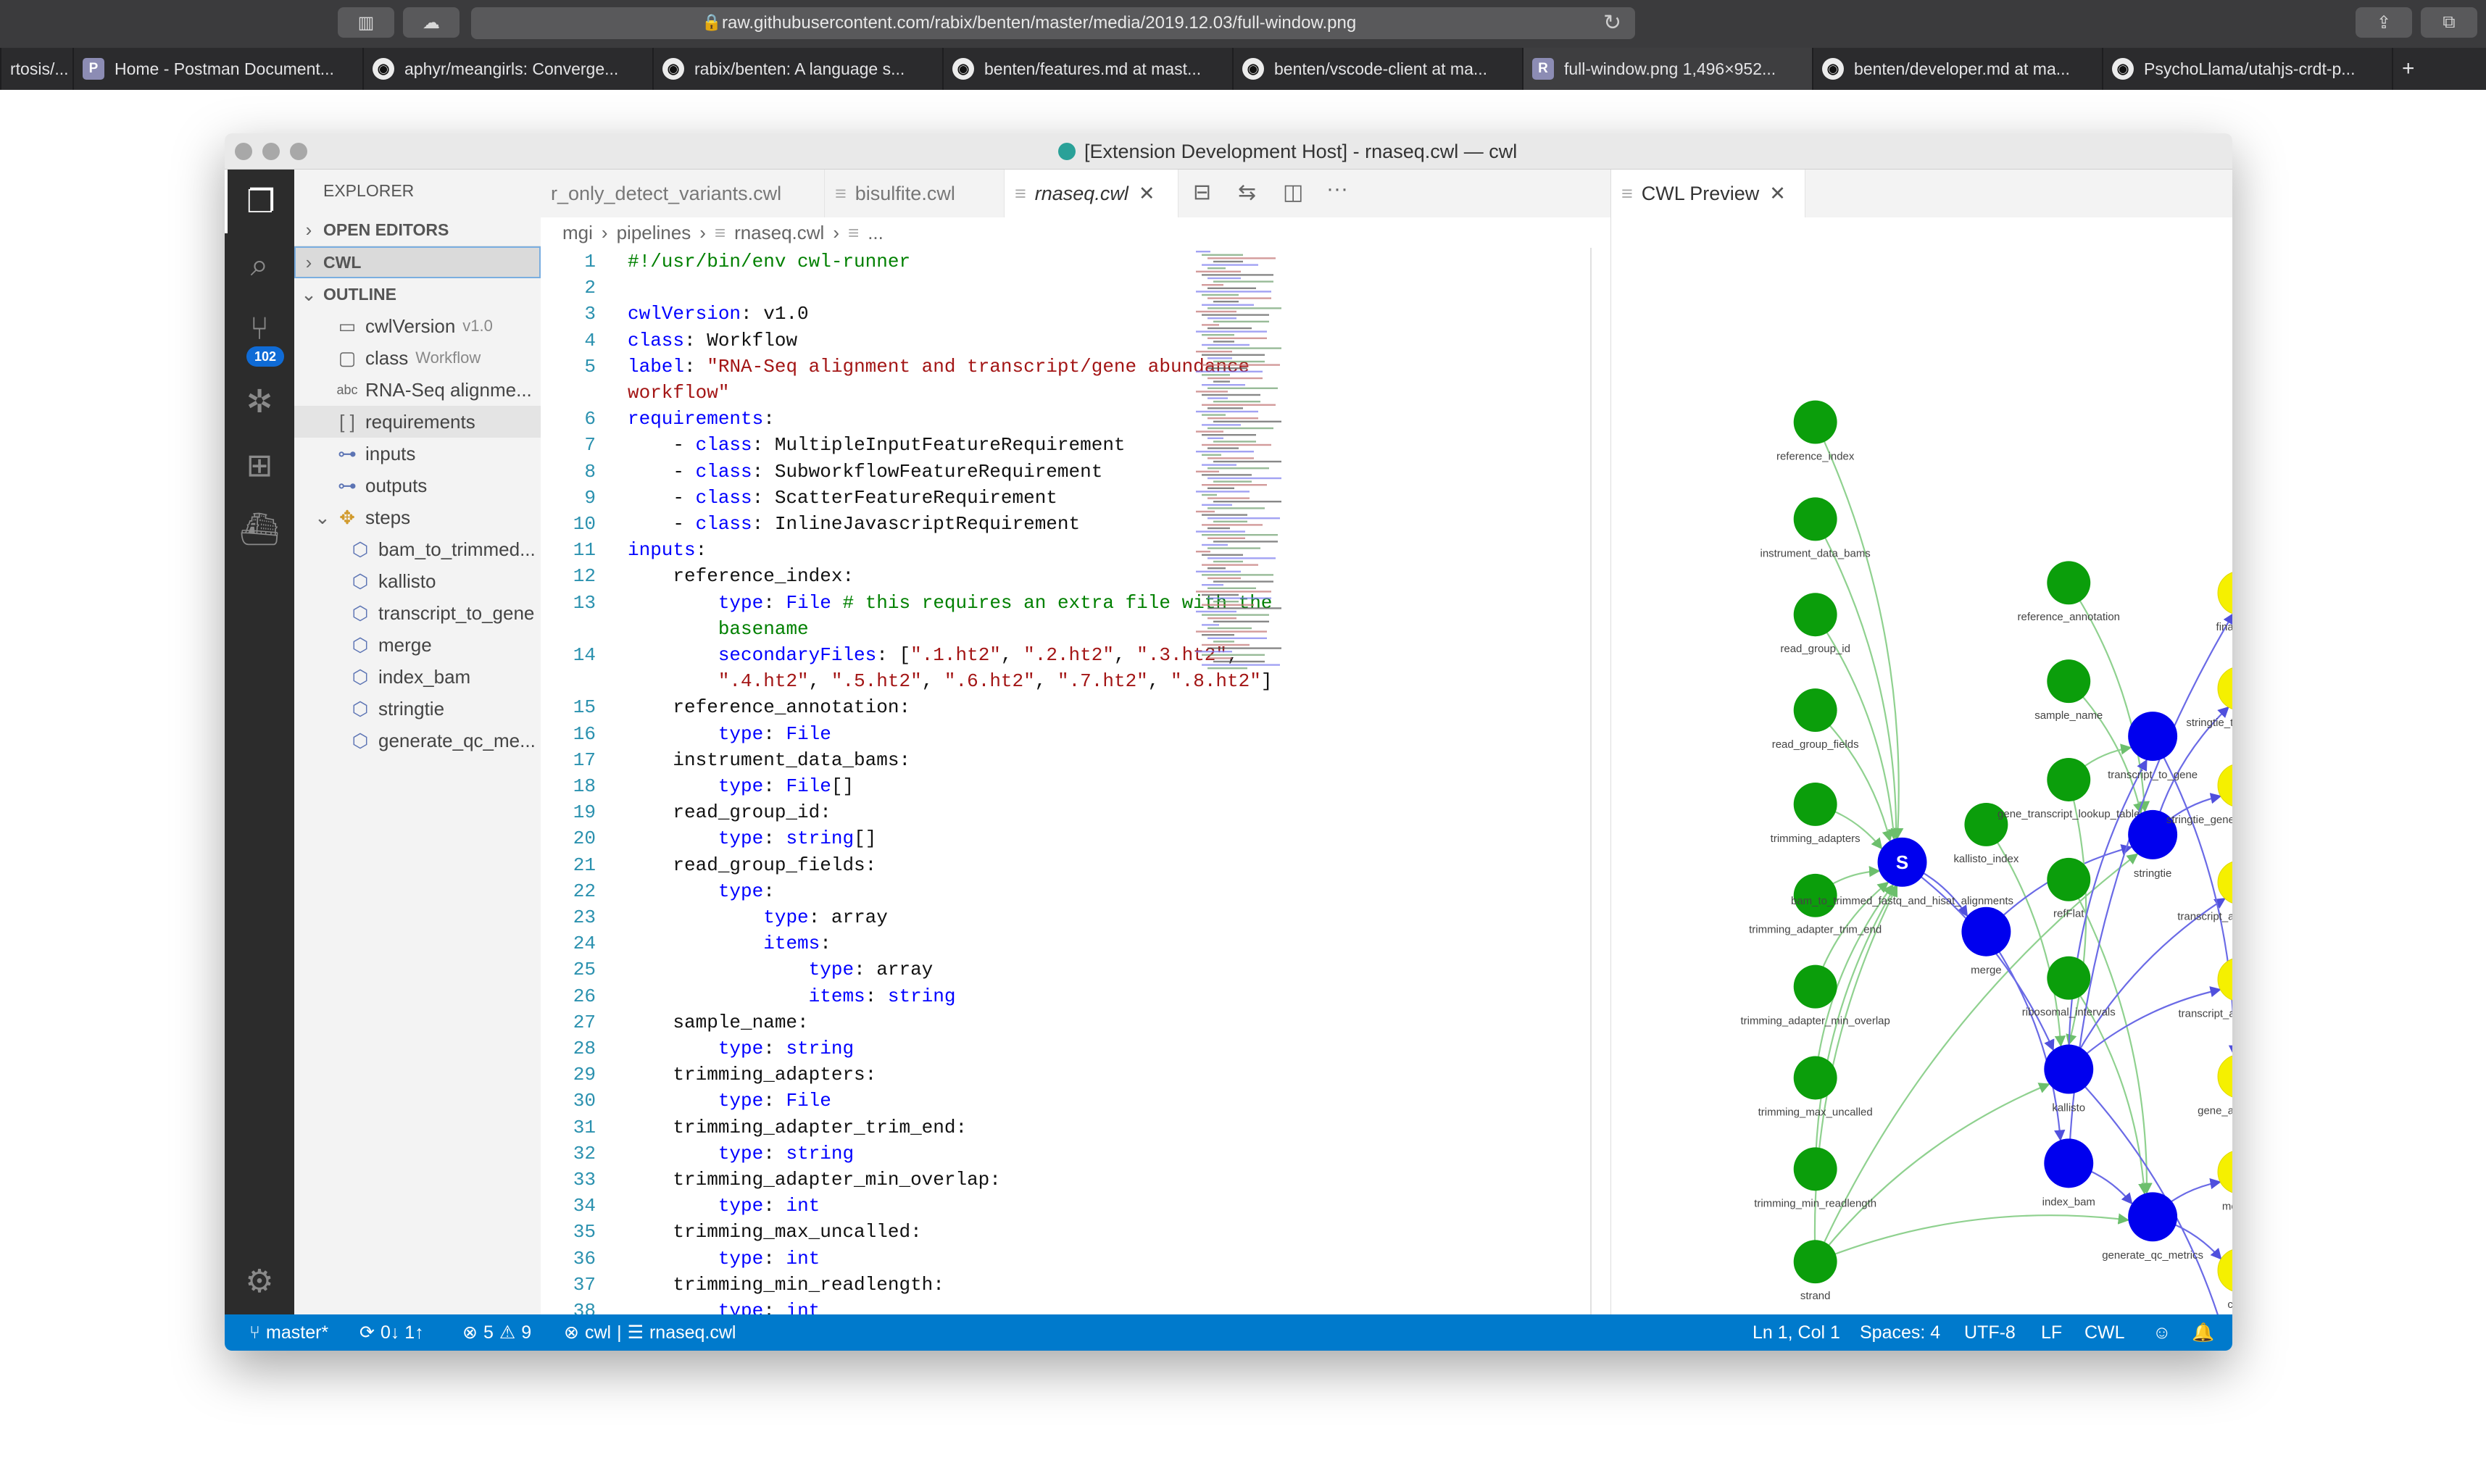  What do you see at coordinates (2449, 22) in the screenshot?
I see `tab-overview-button: ⧉` at bounding box center [2449, 22].